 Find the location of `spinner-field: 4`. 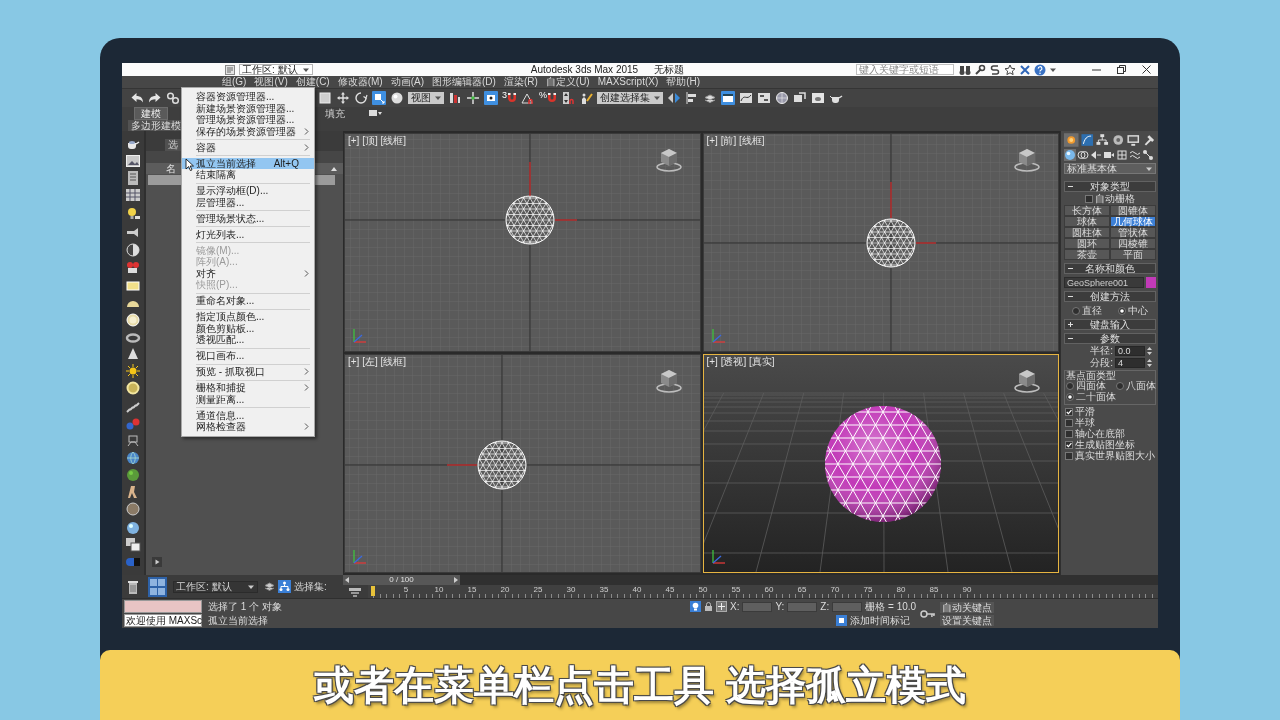

spinner-field: 4 is located at coordinates (1130, 362).